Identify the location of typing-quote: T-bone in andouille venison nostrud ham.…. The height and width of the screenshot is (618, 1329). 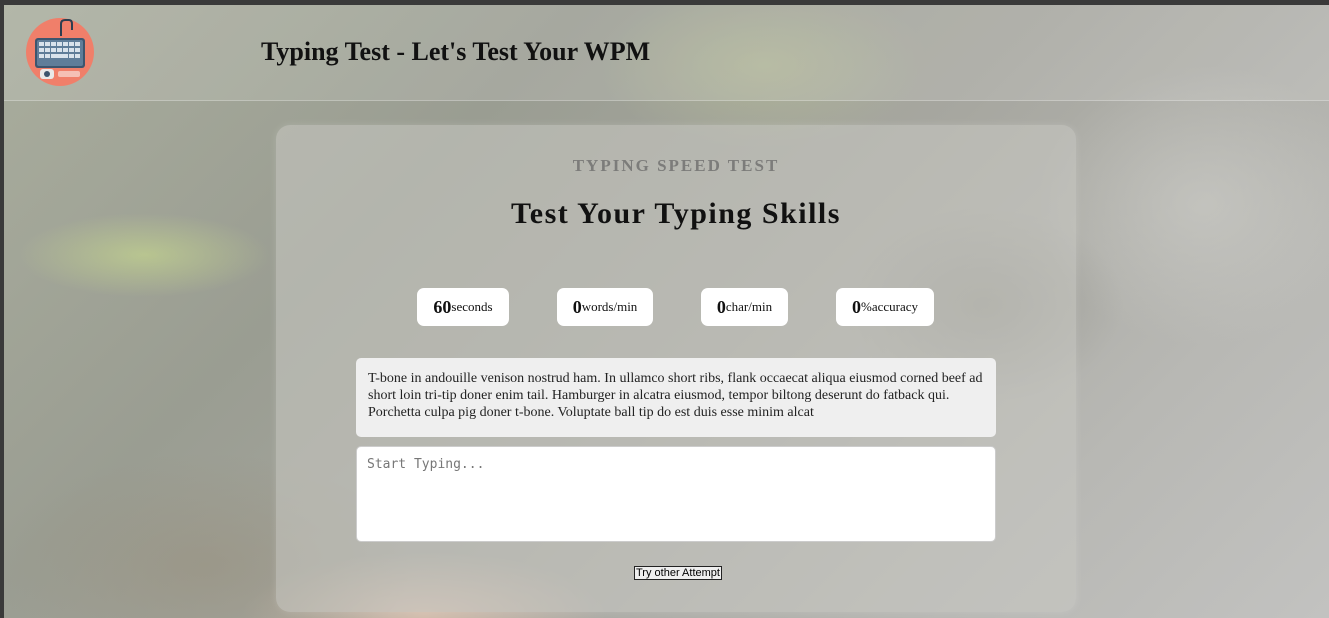
(676, 397).